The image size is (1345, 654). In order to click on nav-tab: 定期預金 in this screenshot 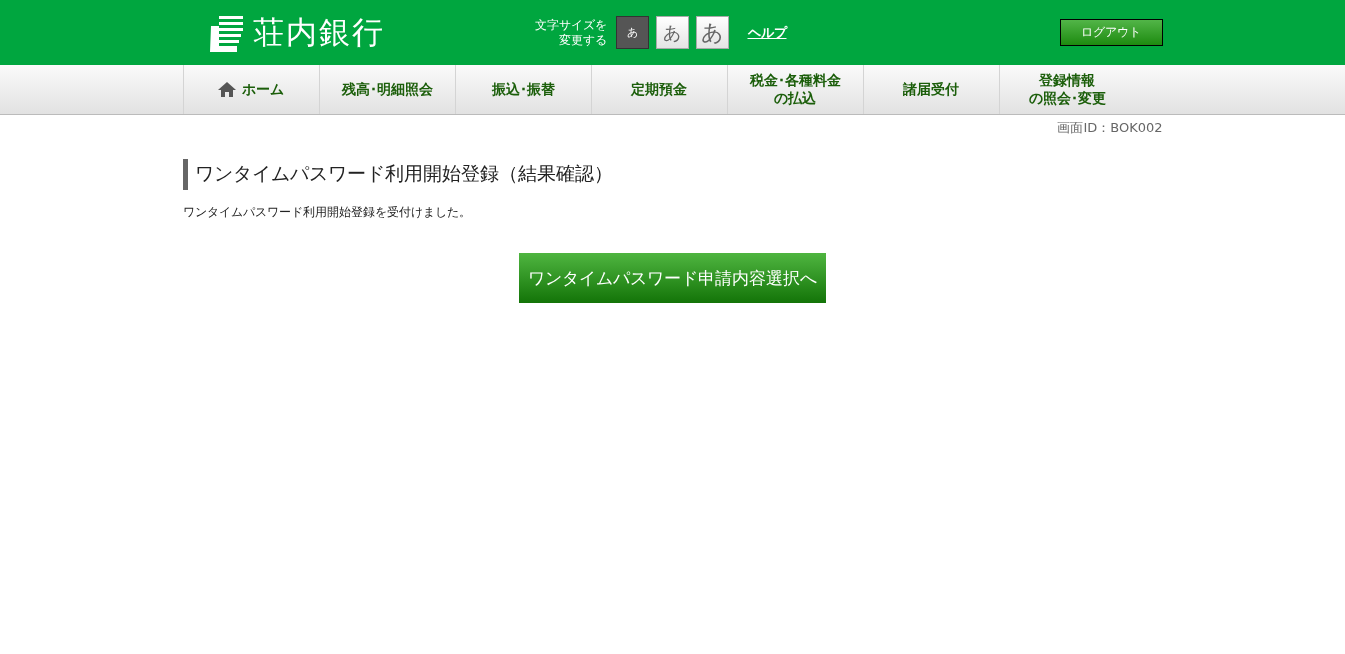, I will do `click(658, 89)`.